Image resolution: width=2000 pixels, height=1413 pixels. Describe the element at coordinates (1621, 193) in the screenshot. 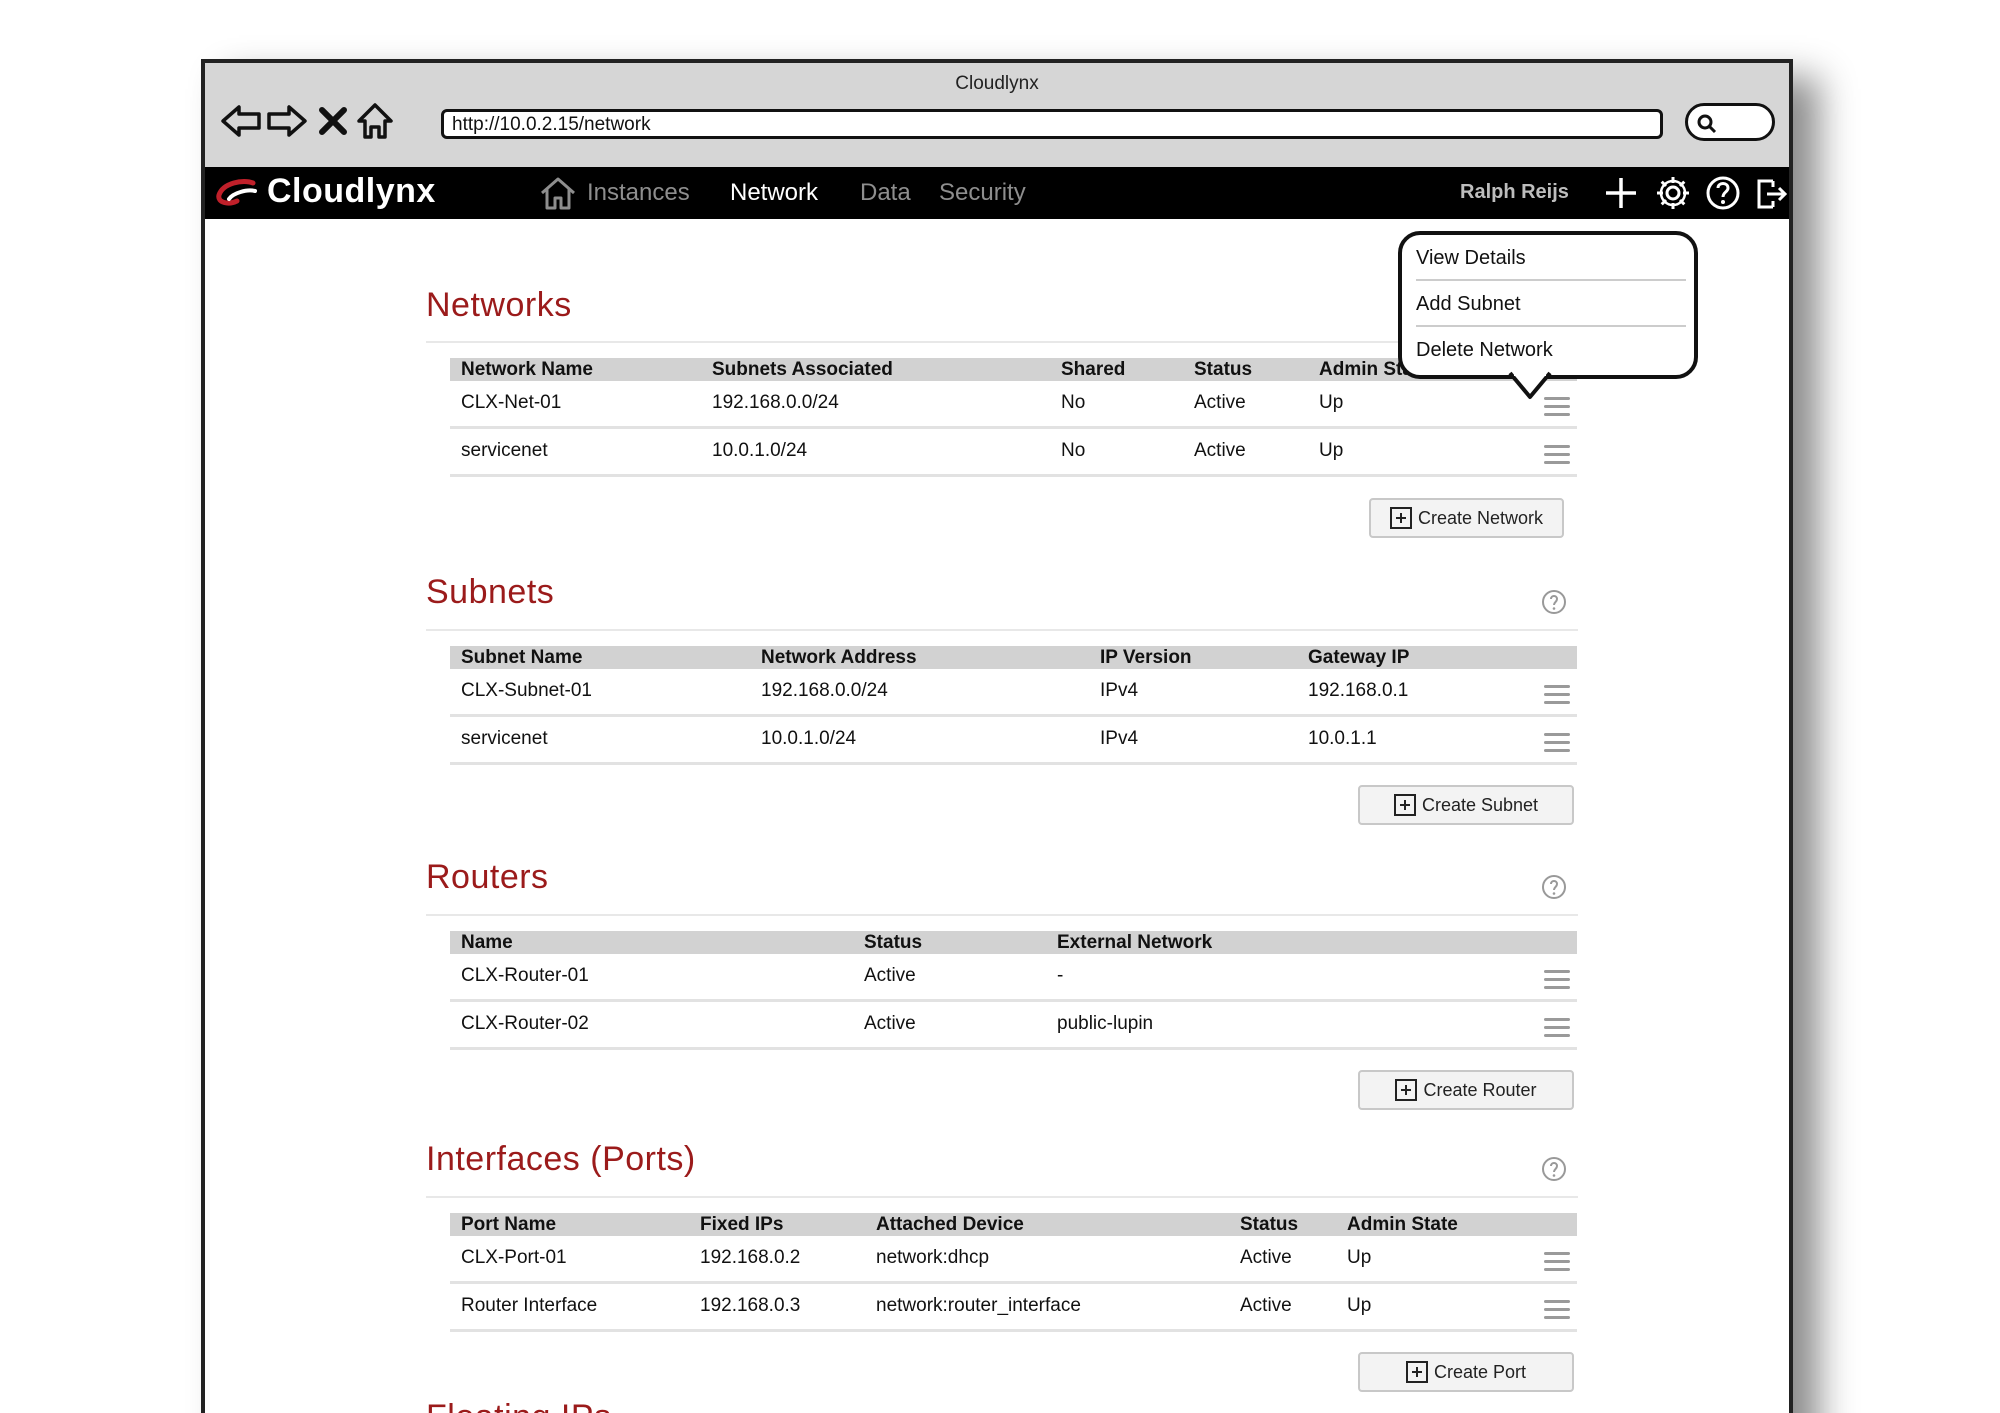

I see `add-plus-icon` at that location.